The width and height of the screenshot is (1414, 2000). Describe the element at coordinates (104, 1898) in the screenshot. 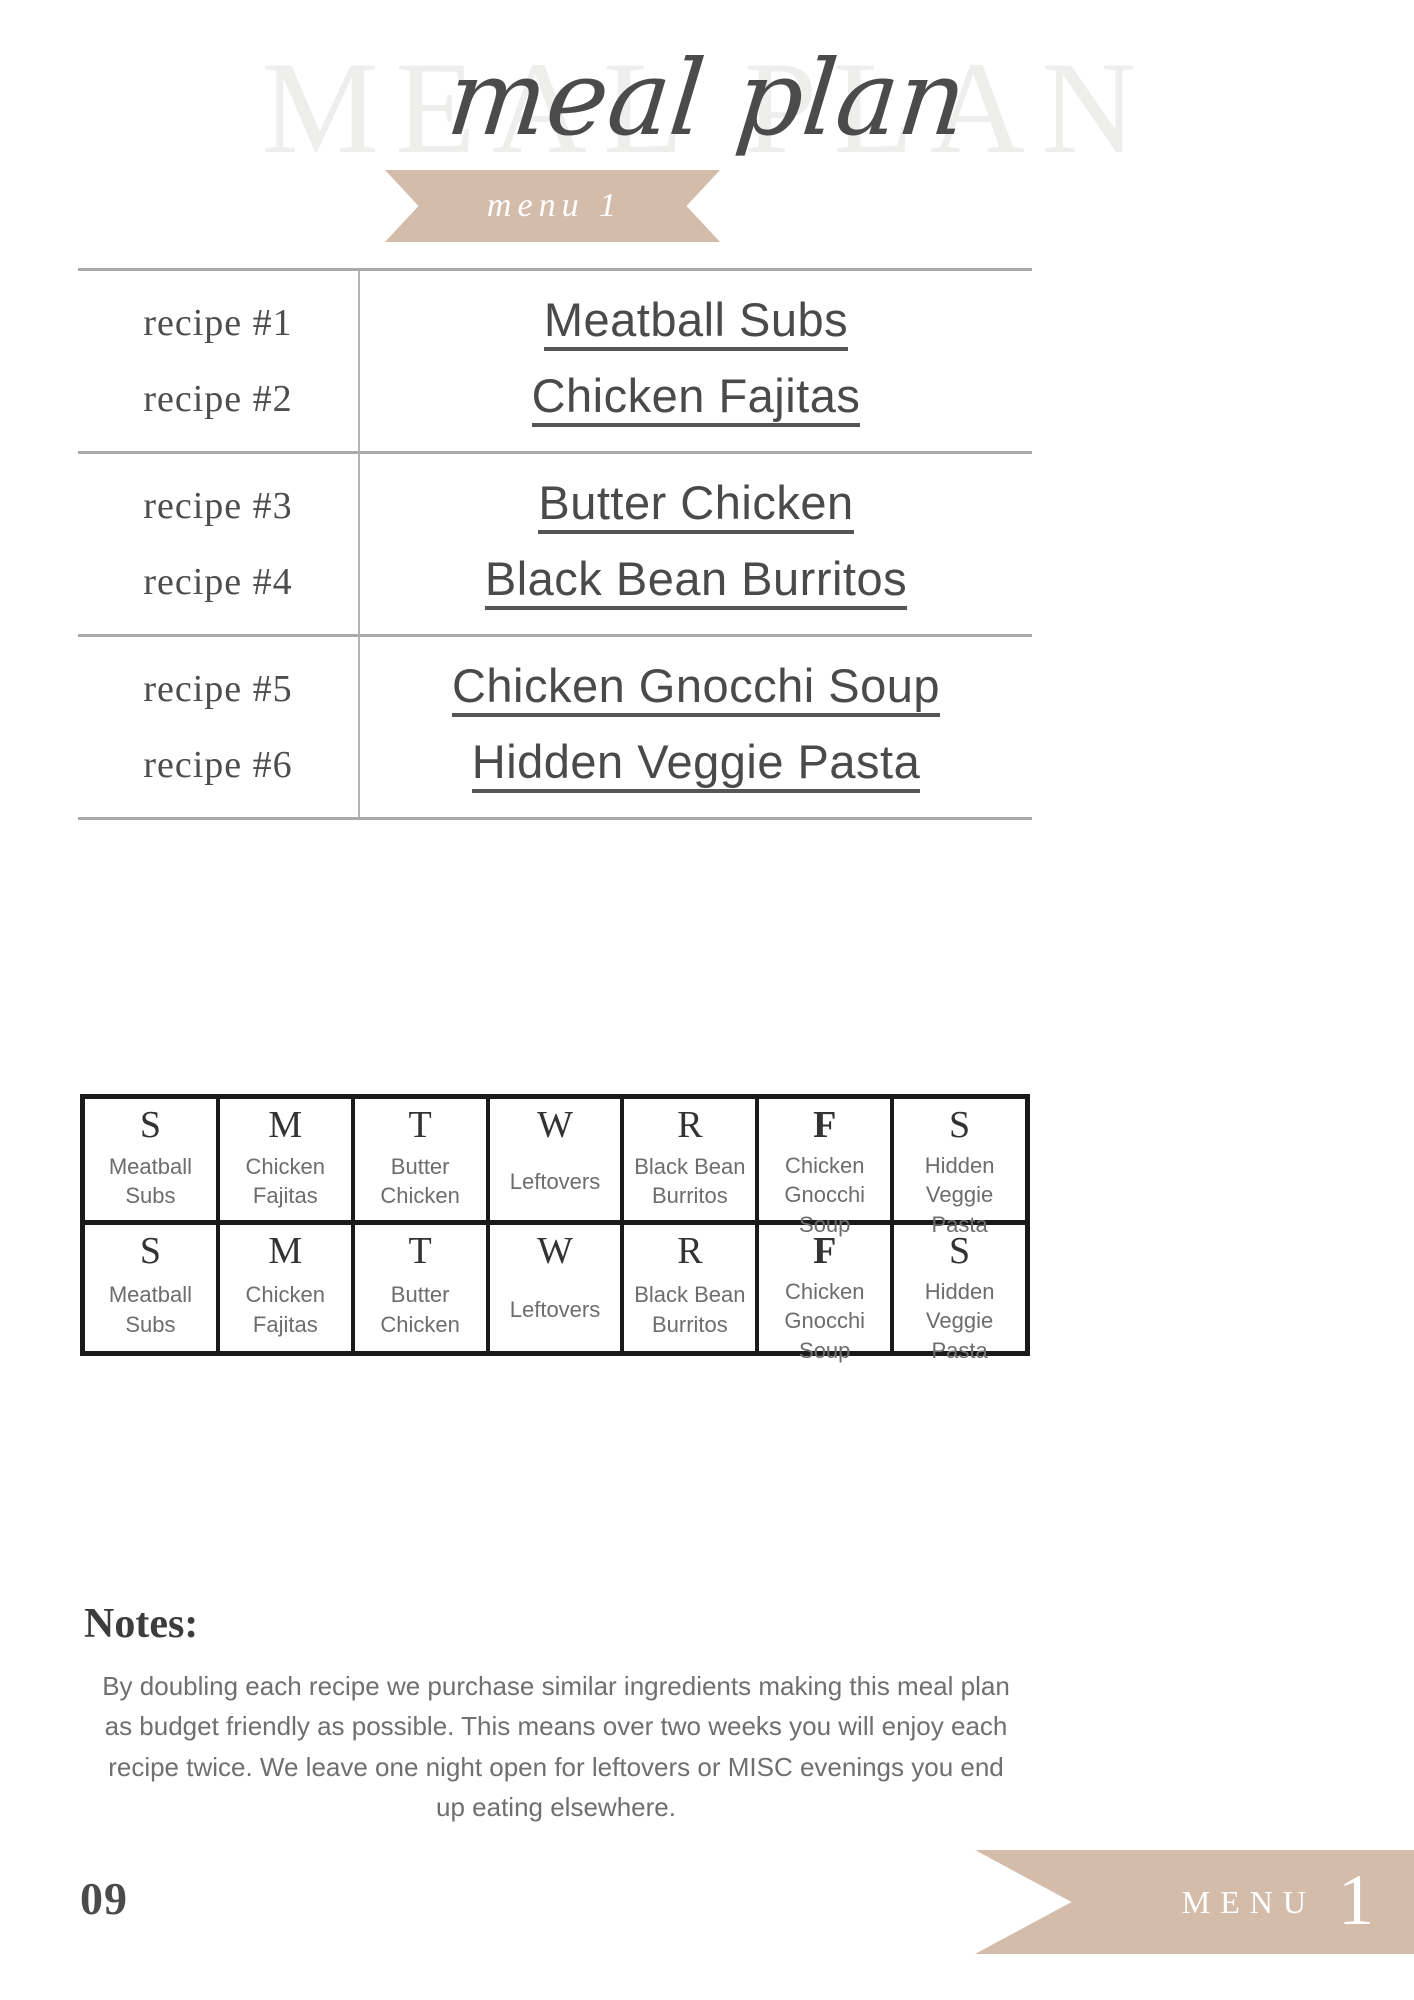

I see `page-number: 09` at that location.